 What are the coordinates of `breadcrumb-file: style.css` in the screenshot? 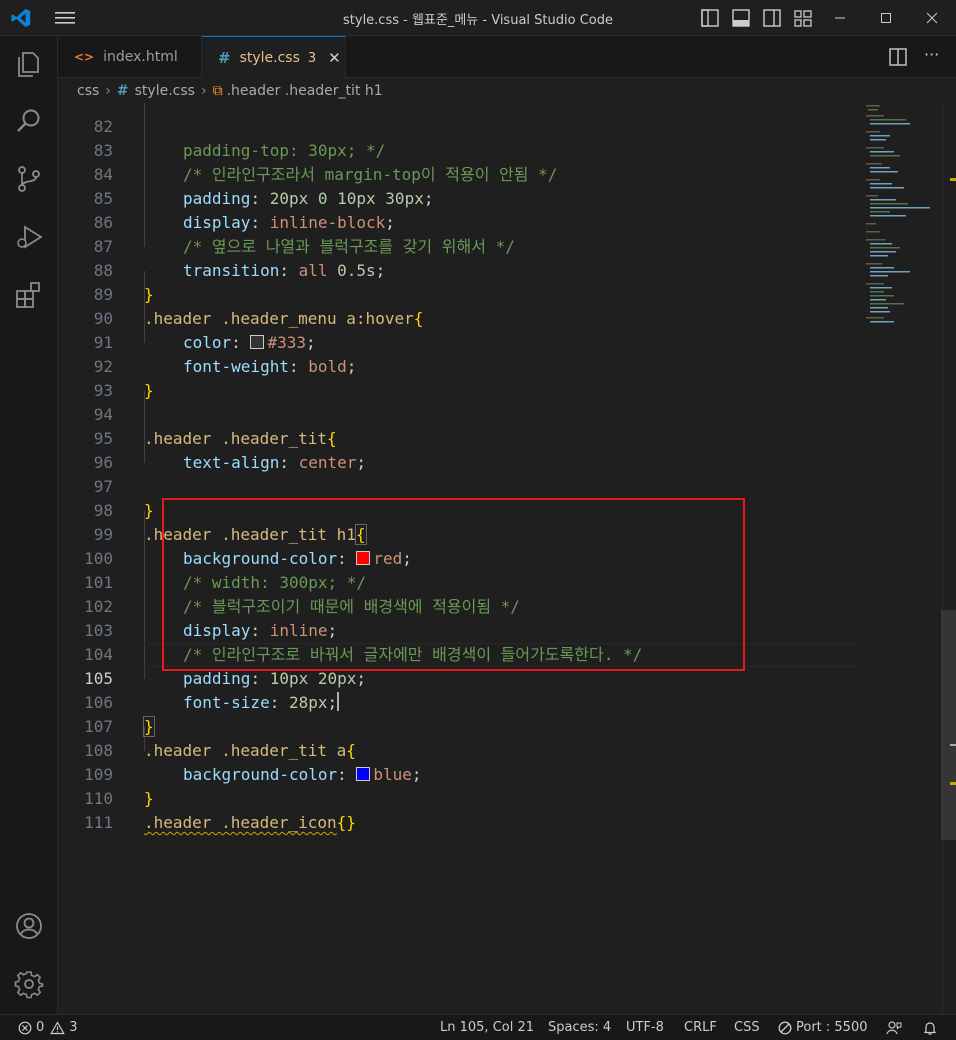 It's located at (165, 91).